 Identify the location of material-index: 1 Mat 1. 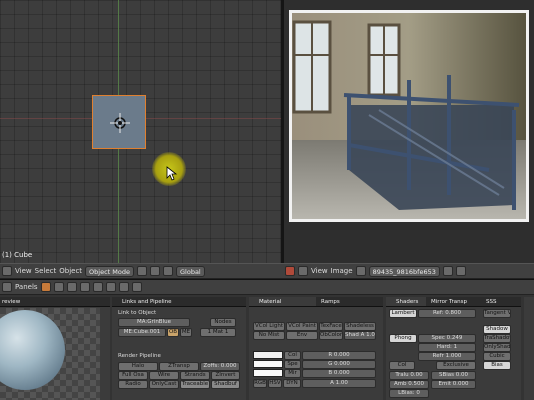
(218, 332).